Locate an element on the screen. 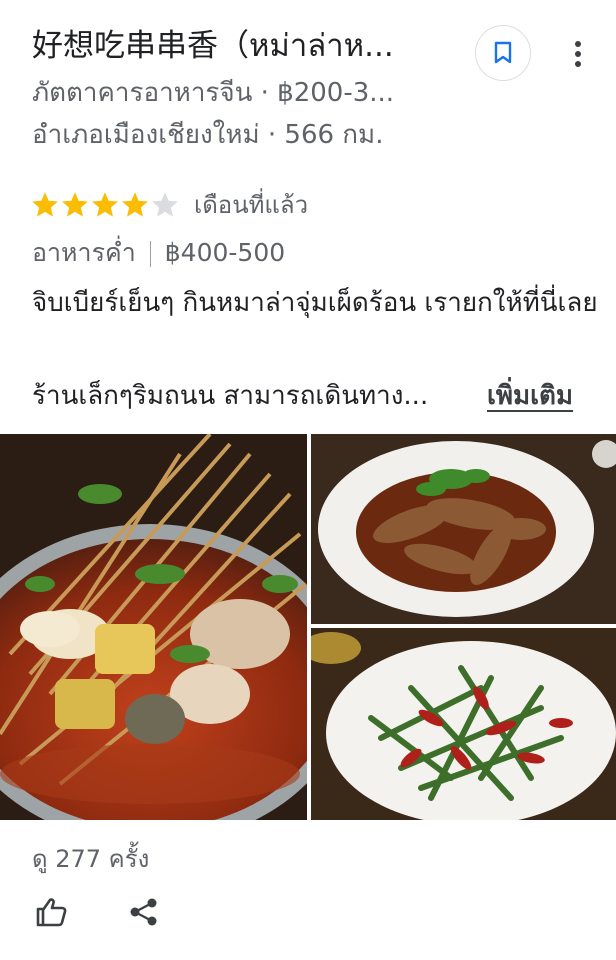 This screenshot has width=616, height=960. view-count: ดู 277 ครั้ง is located at coordinates (91, 859).